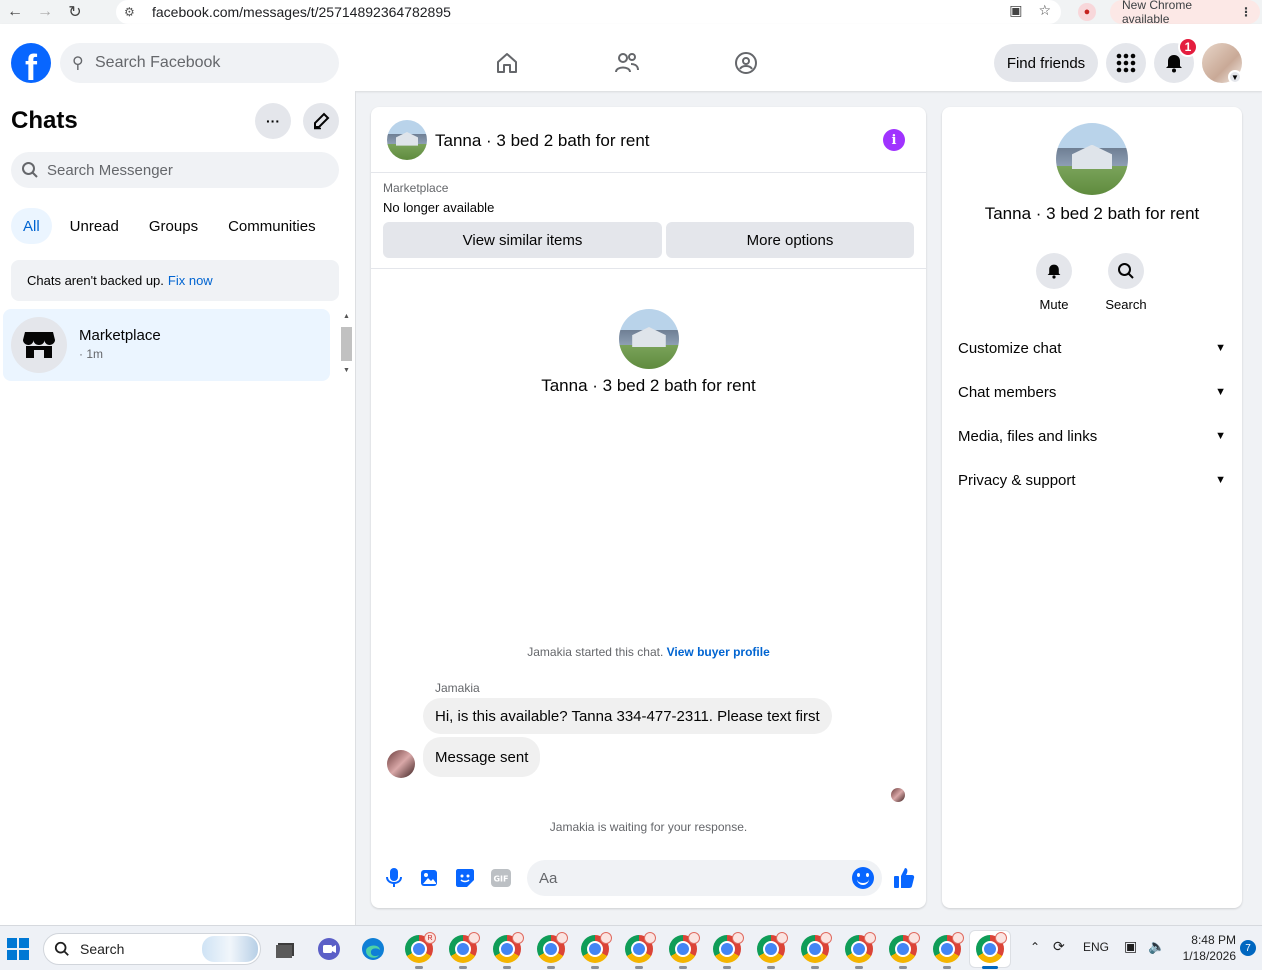  What do you see at coordinates (501, 878) in the screenshot?
I see `gif-icon: GIF` at bounding box center [501, 878].